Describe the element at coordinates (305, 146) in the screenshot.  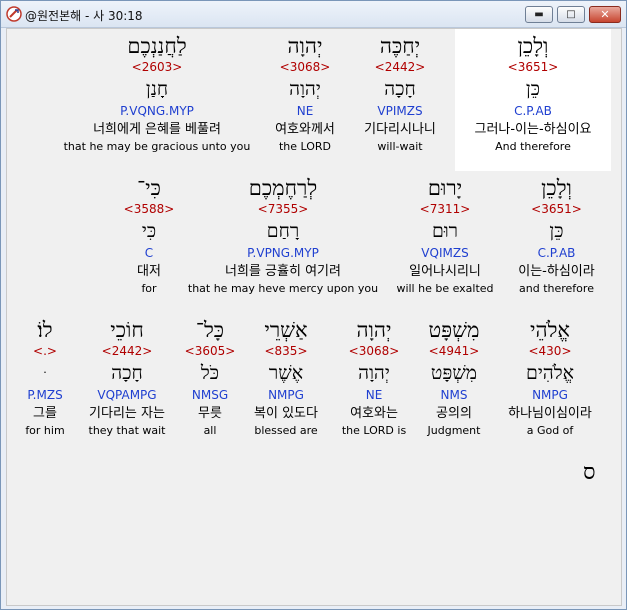
I see `english-gloss: the LORD` at that location.